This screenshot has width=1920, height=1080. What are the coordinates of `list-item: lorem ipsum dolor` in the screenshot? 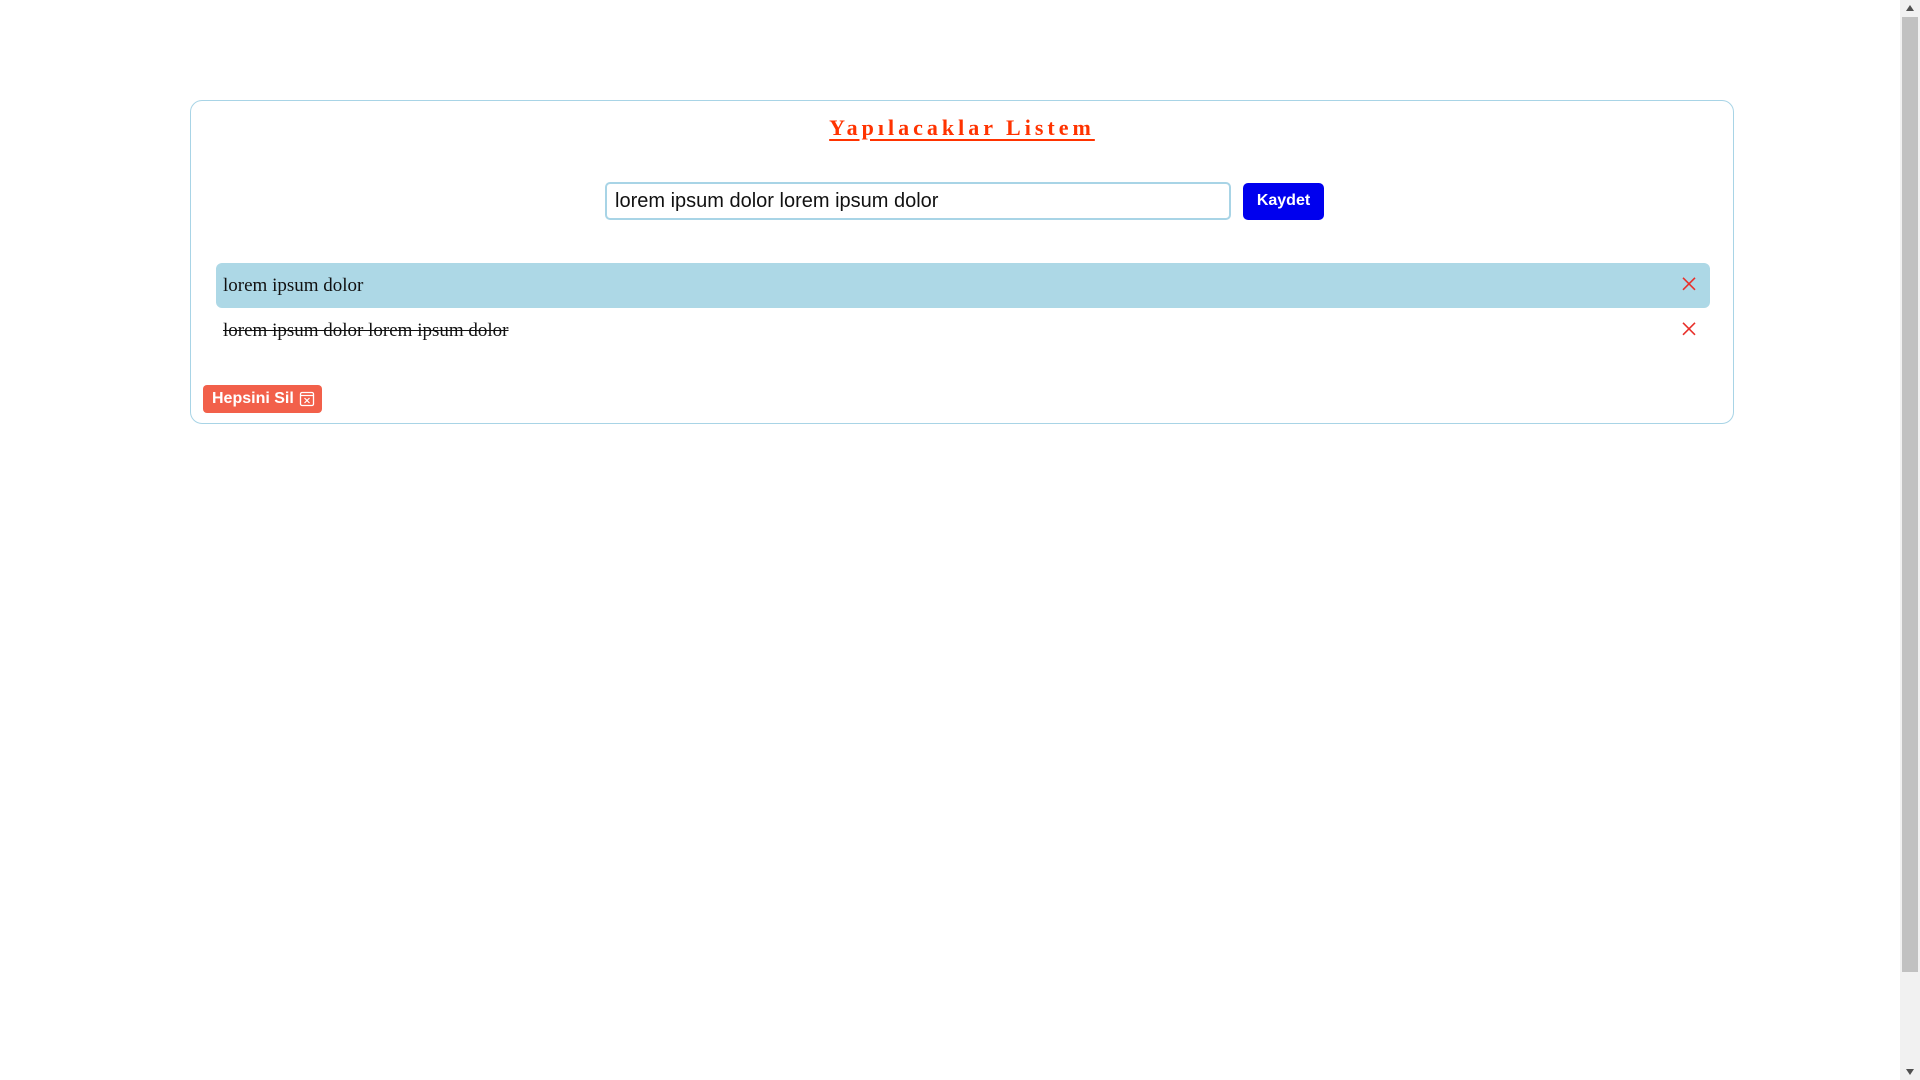 It's located at (963, 285).